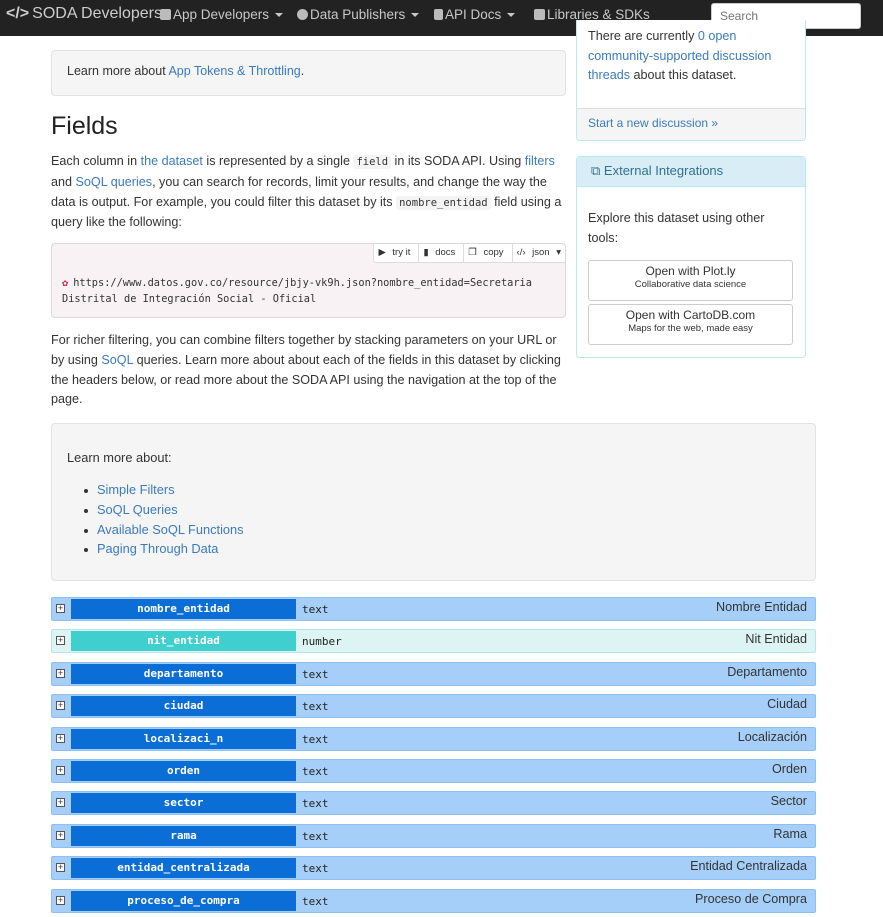 Image resolution: width=883 pixels, height=917 pixels. What do you see at coordinates (683, 75) in the screenshot?
I see `text: about this dataset.` at bounding box center [683, 75].